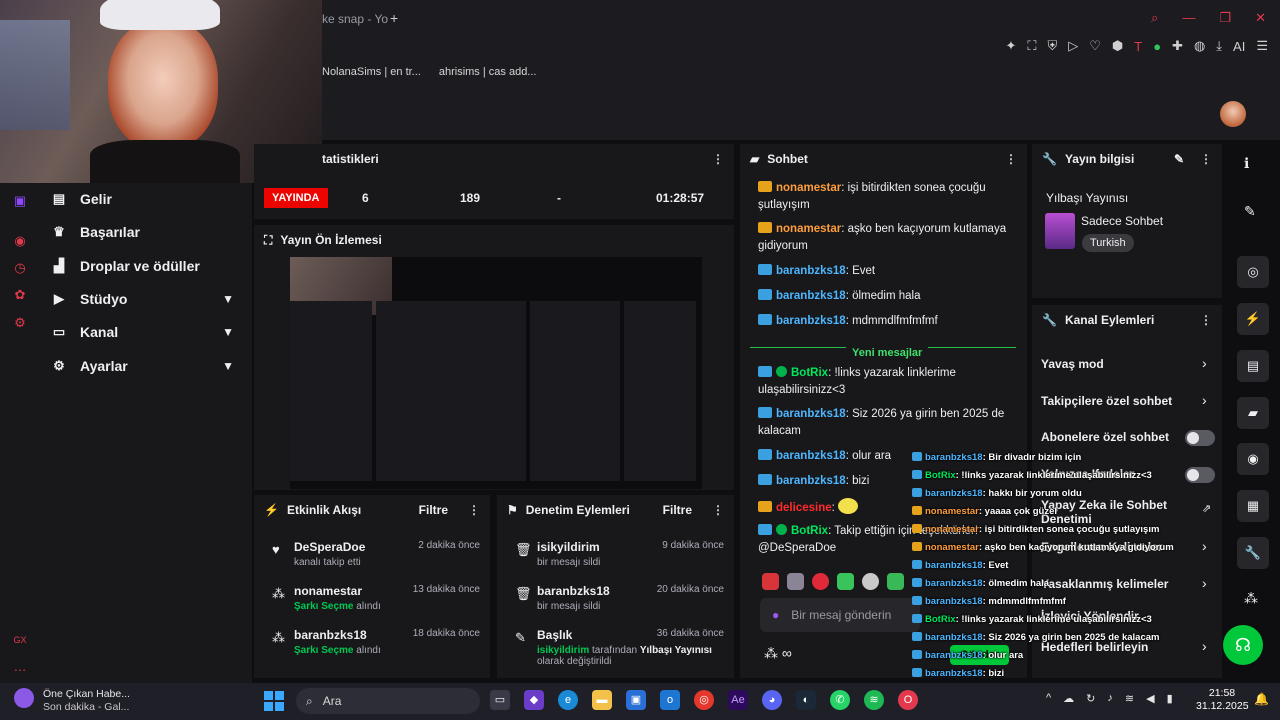 This screenshot has height=720, width=1280. Describe the element at coordinates (388, 701) in the screenshot. I see `taskbar-search: ⌕ Ara` at that location.